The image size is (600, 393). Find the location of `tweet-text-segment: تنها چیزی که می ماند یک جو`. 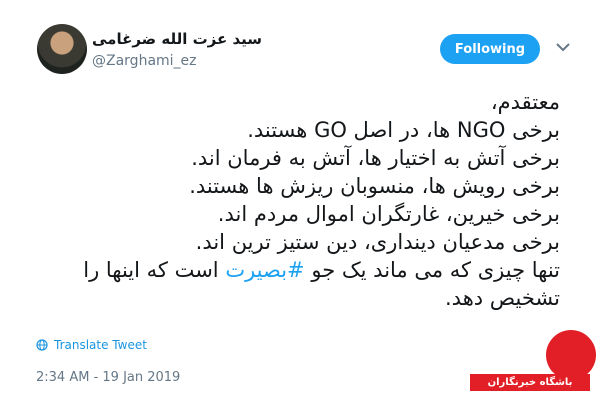

tweet-text-segment: تنها چیزی که می ماند یک جو is located at coordinates (432, 270).